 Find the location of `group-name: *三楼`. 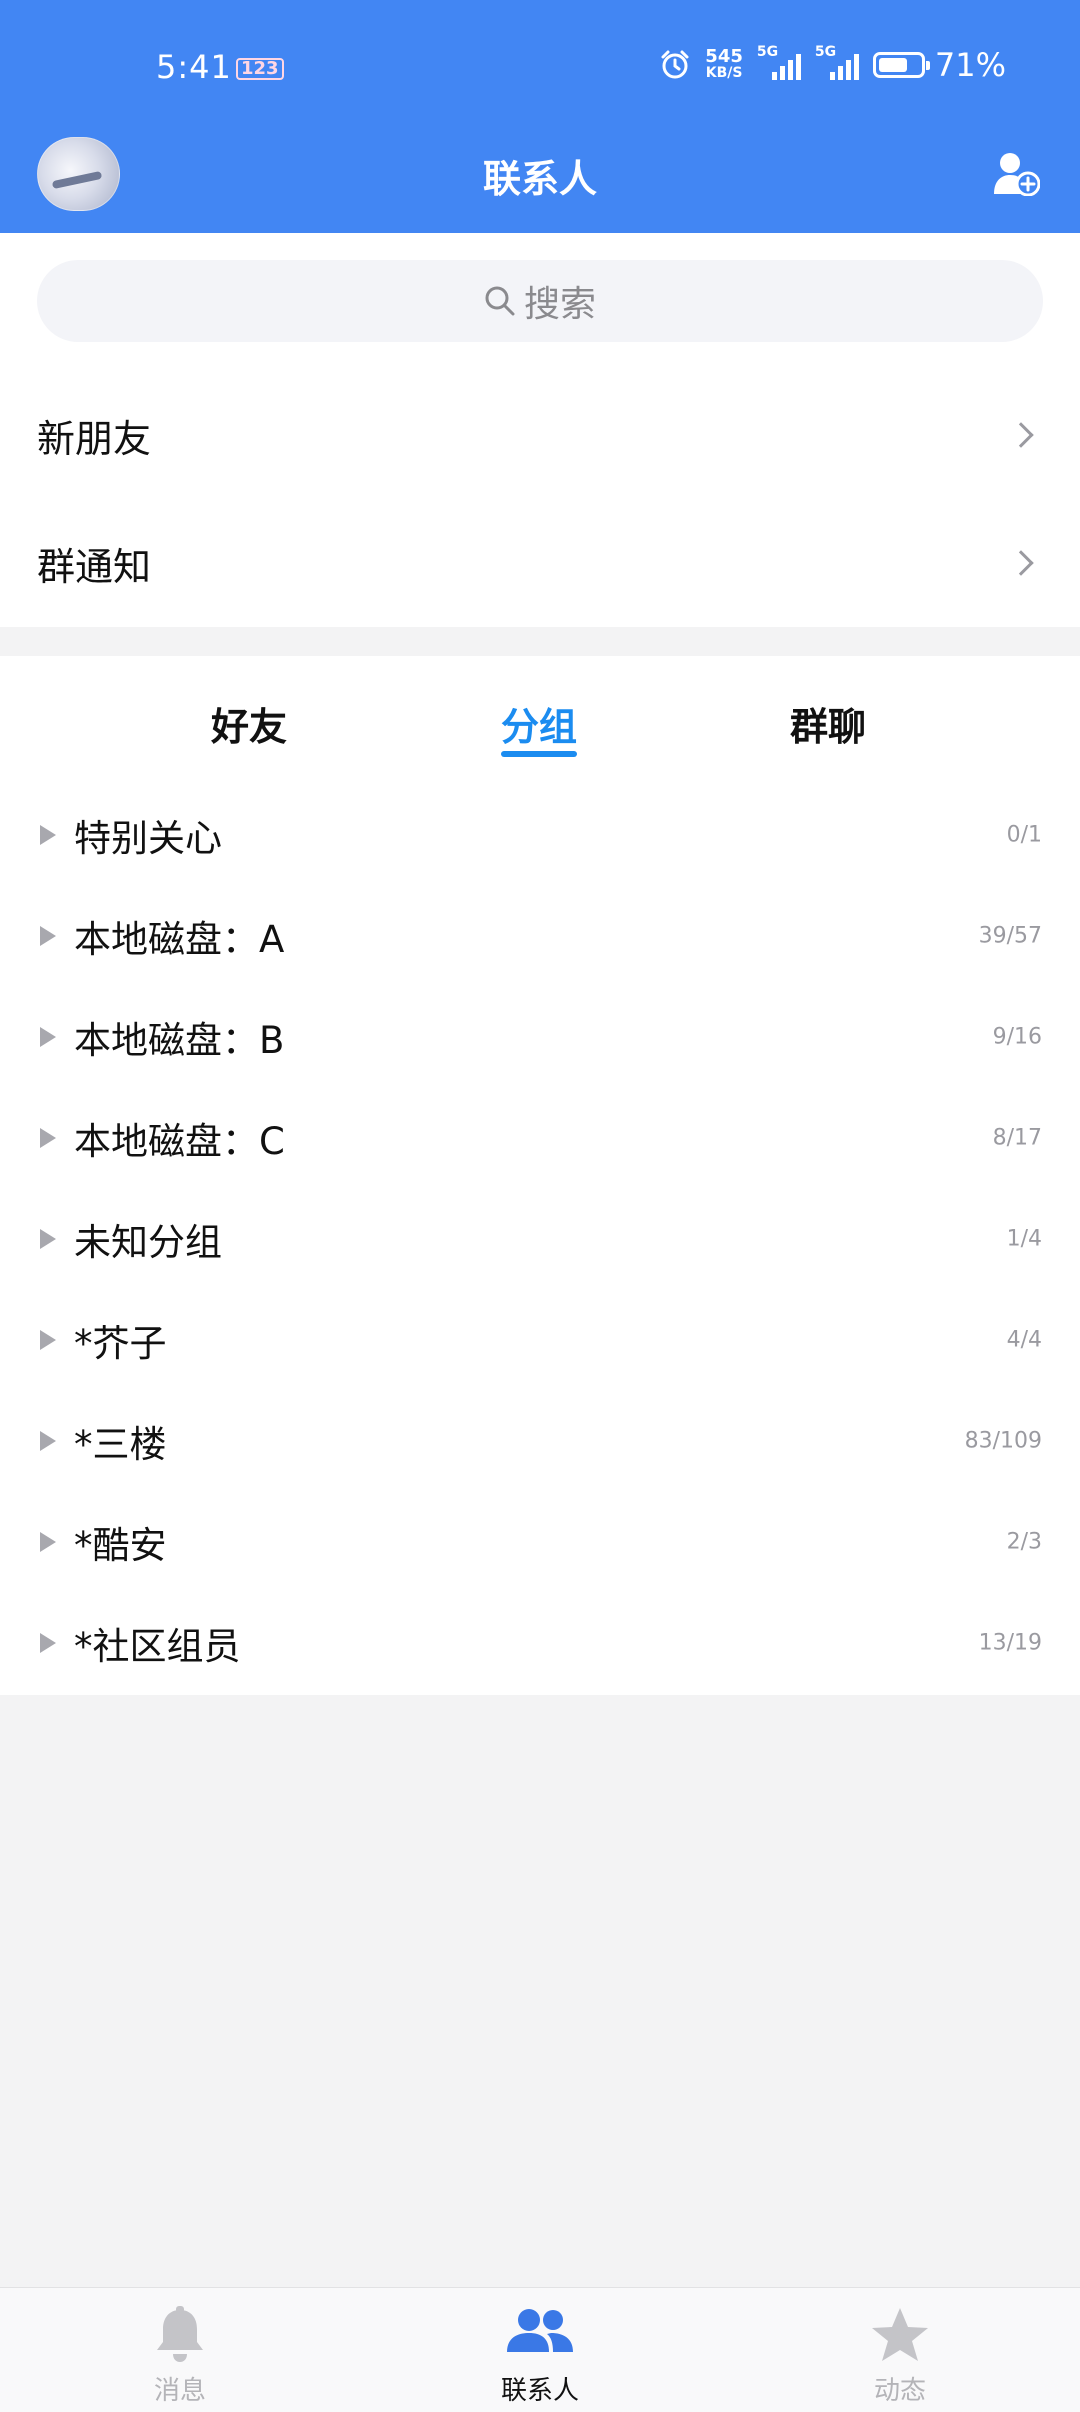

group-name: *三楼 is located at coordinates (120, 1444).